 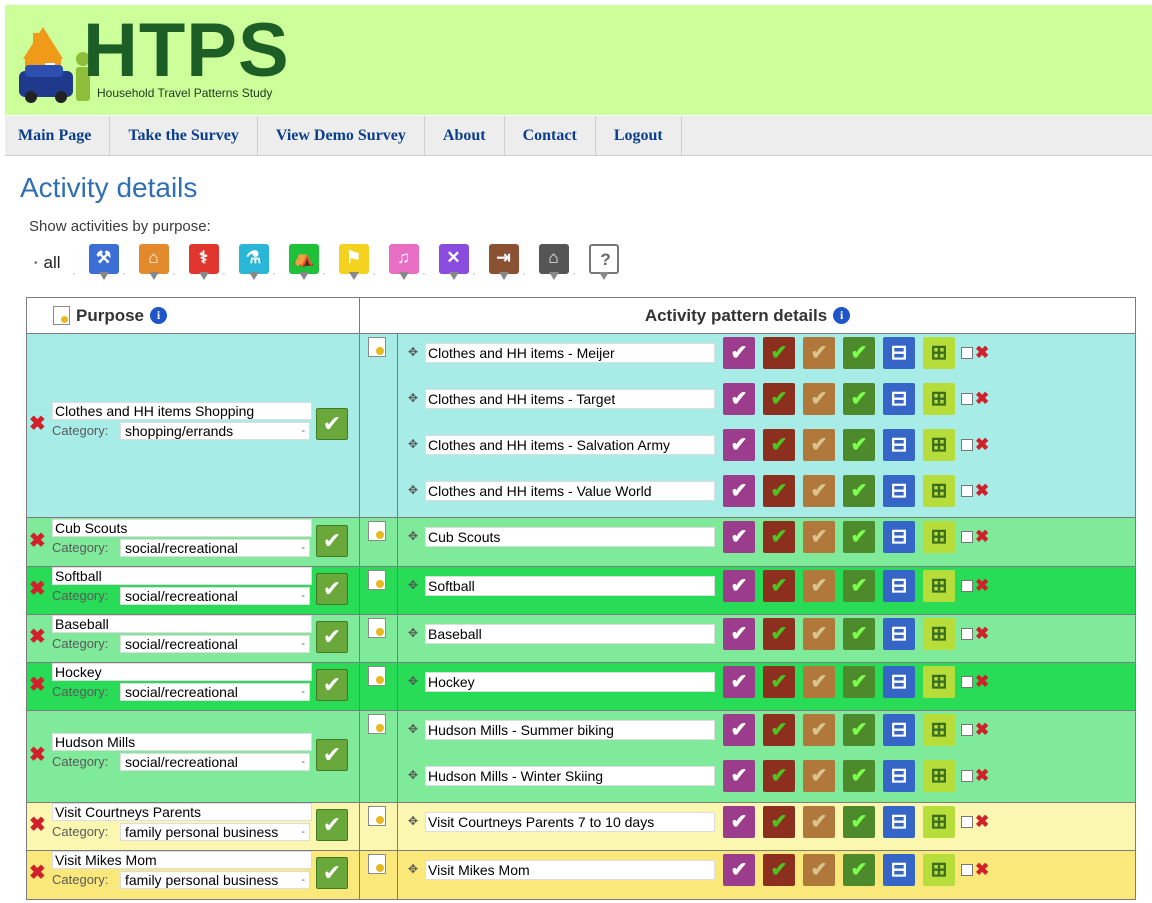 I want to click on purpose-name-input: Baseball, so click(x=182, y=624).